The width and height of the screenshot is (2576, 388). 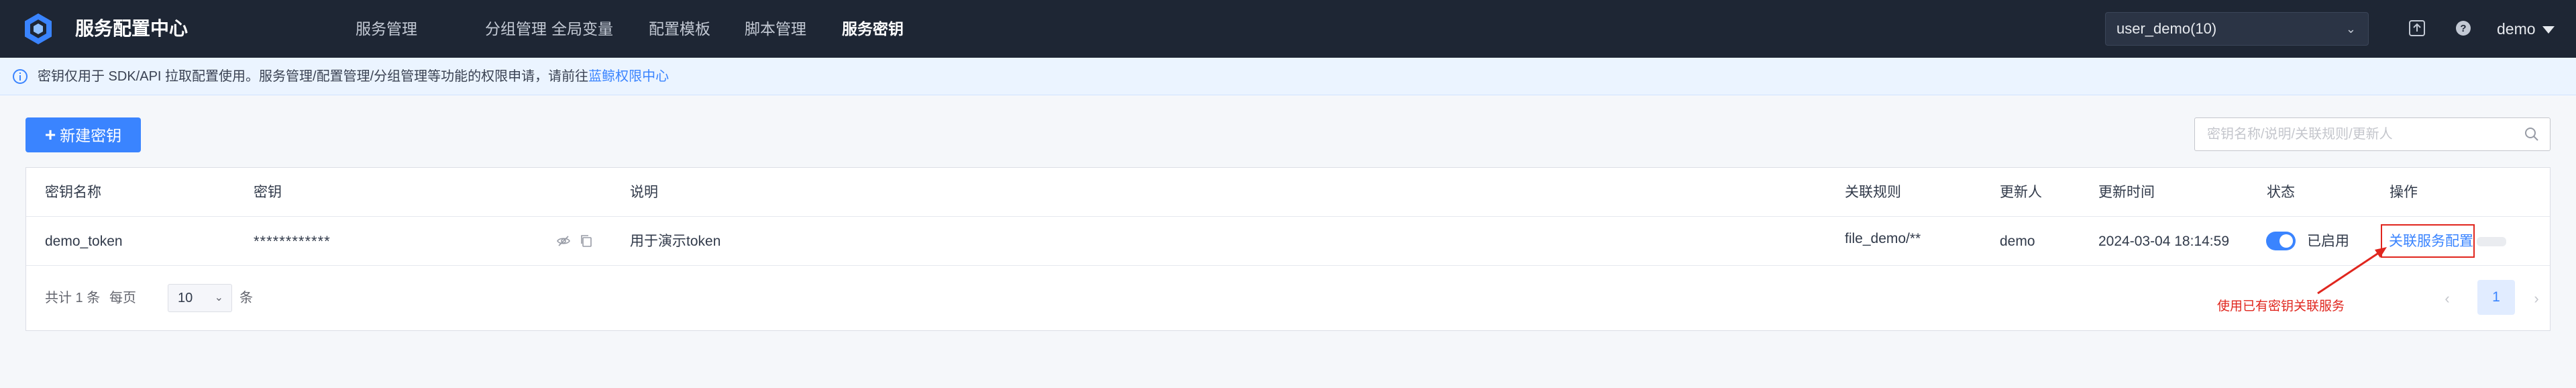 I want to click on search-box, so click(x=2372, y=134).